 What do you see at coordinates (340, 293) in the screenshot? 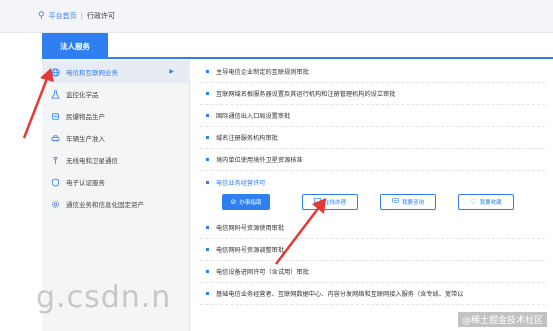
I see `list-item-link: 基础电信业务经营者、互联网数据中心、内容分发网络和互联网接入服务（含专线、宽带以` at bounding box center [340, 293].